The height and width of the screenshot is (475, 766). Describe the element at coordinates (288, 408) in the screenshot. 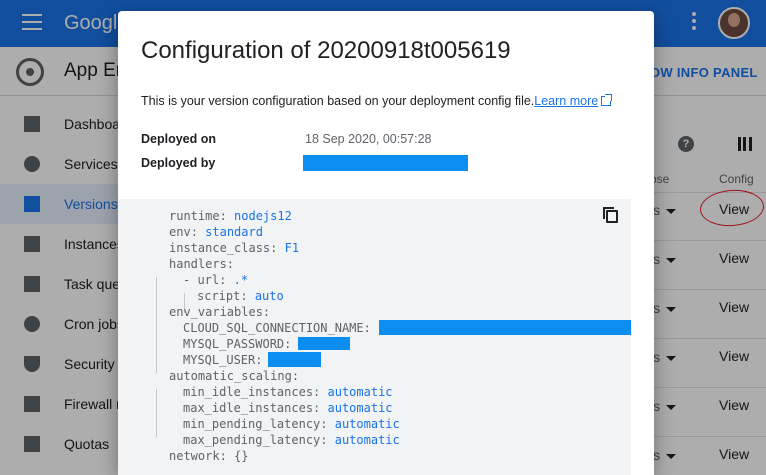

I see `code-line: max_idle_instances: automatic` at that location.